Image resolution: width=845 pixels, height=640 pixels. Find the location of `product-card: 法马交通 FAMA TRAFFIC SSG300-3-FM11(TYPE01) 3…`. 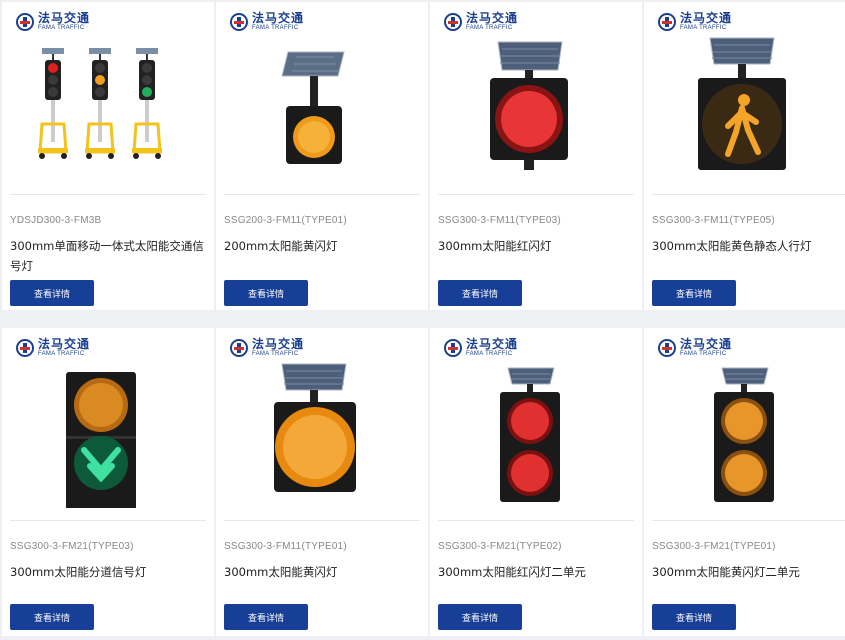

product-card: 法马交通 FAMA TRAFFIC SSG300-3-FM11(TYPE01) 3… is located at coordinates (322, 482).